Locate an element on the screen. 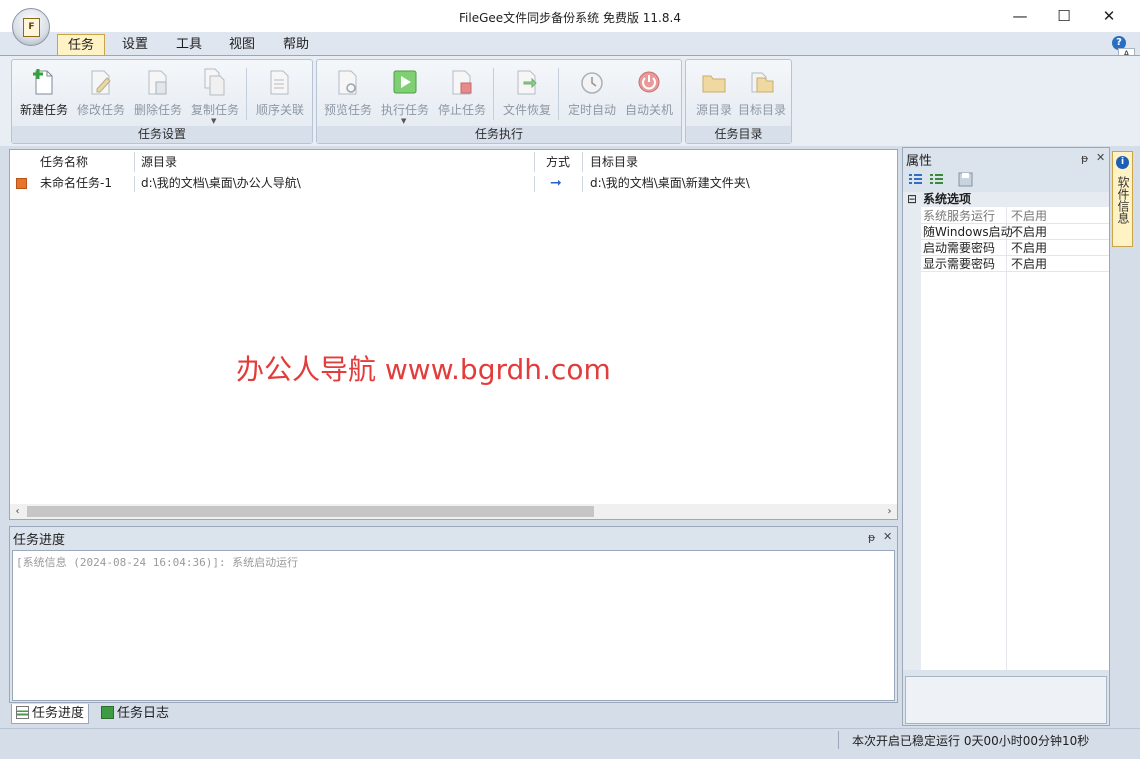 This screenshot has width=1140, height=759. tab-tools: 工具 is located at coordinates (189, 44).